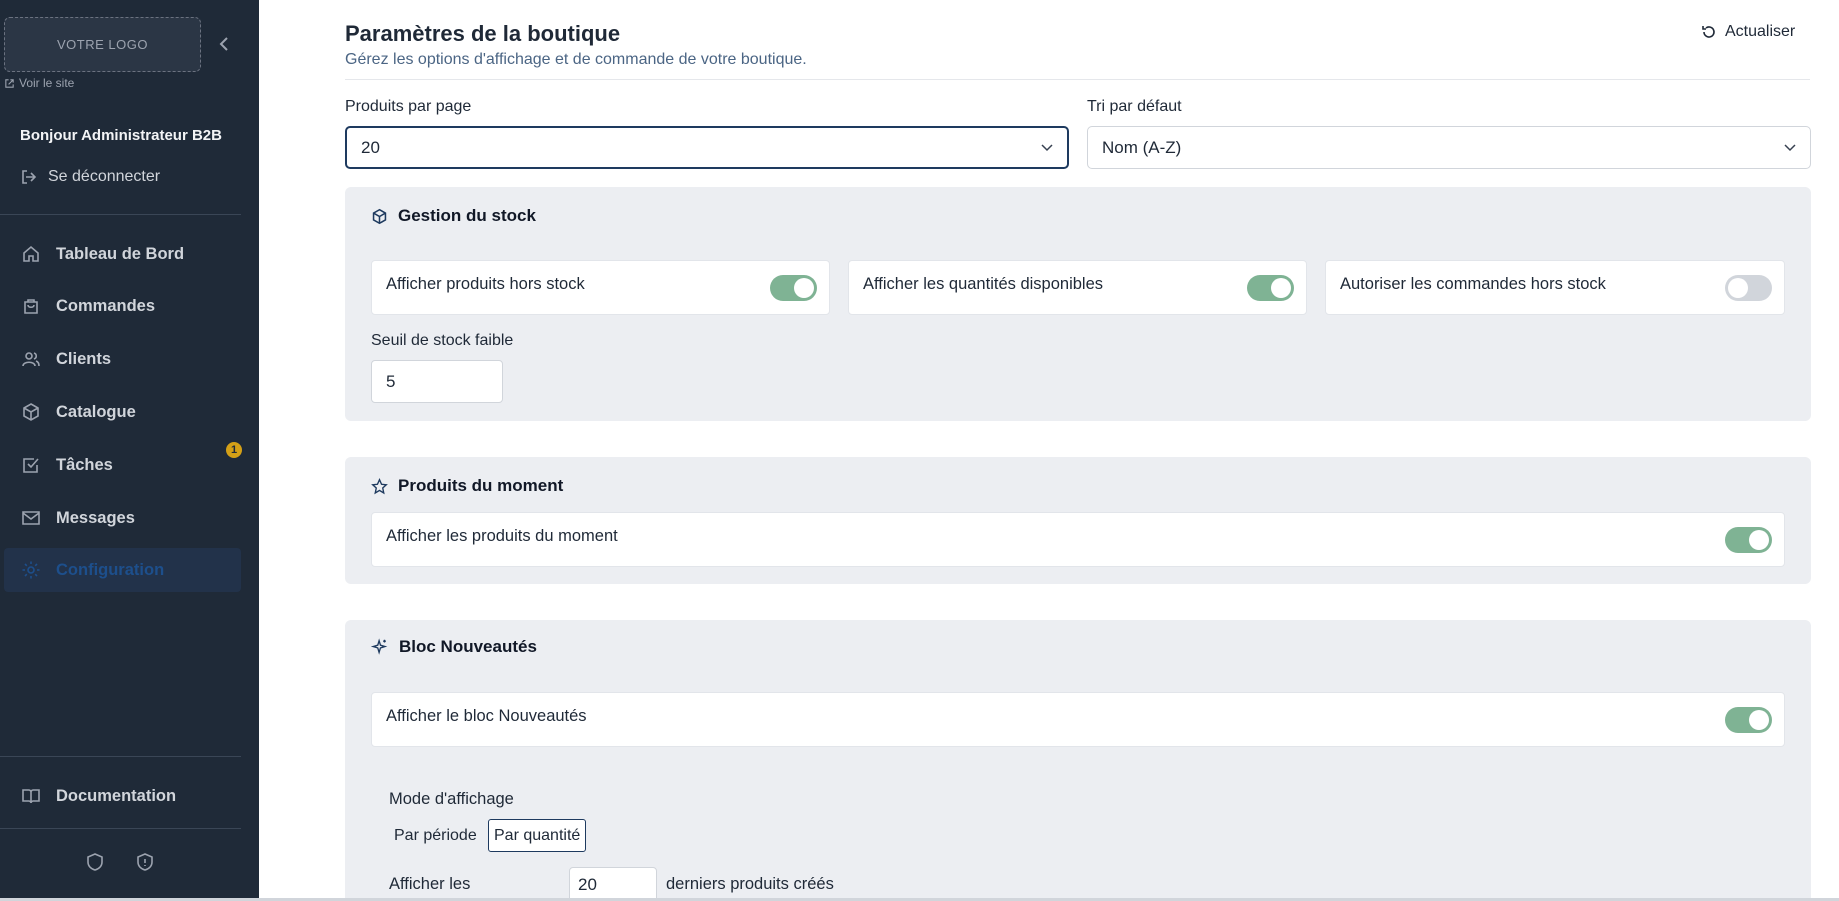  Describe the element at coordinates (31, 518) in the screenshot. I see `mail-icon` at that location.